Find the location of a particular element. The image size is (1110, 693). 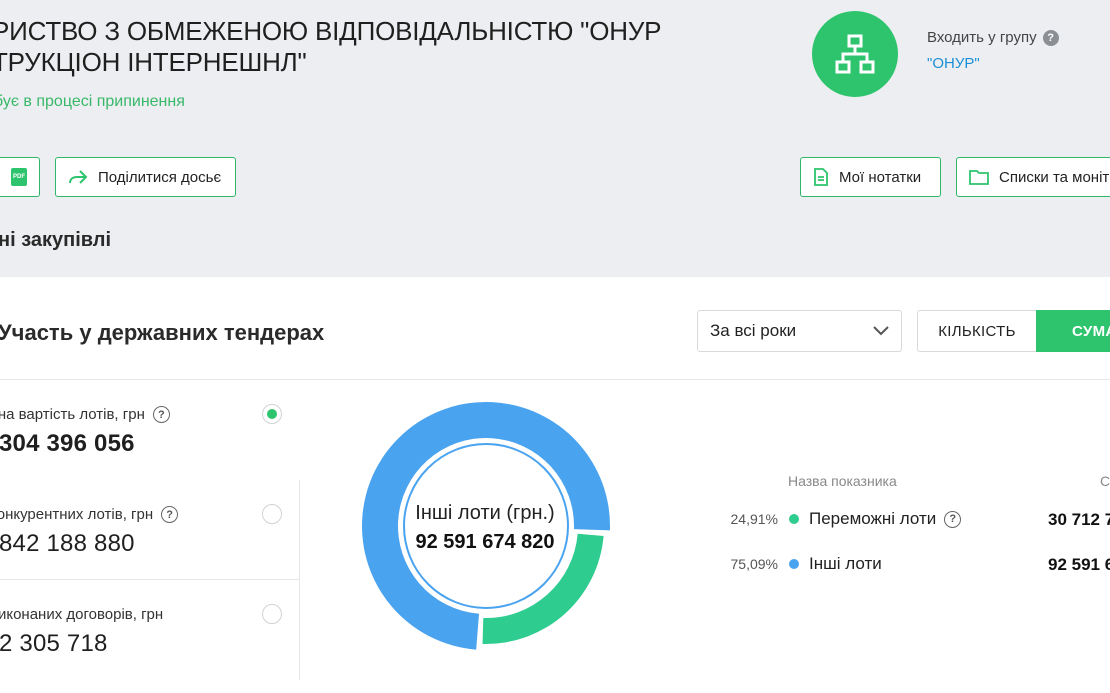

legend-percent: 24,91% is located at coordinates (754, 519).